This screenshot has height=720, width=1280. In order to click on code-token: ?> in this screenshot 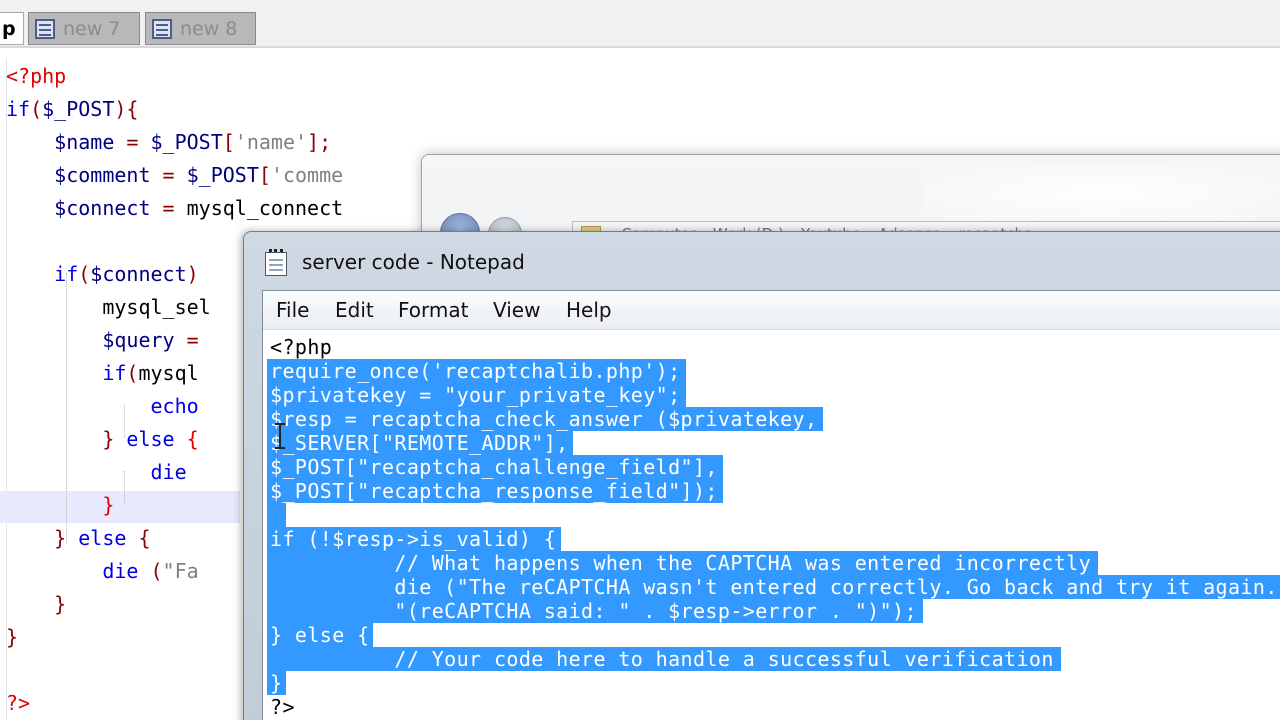, I will do `click(18, 703)`.